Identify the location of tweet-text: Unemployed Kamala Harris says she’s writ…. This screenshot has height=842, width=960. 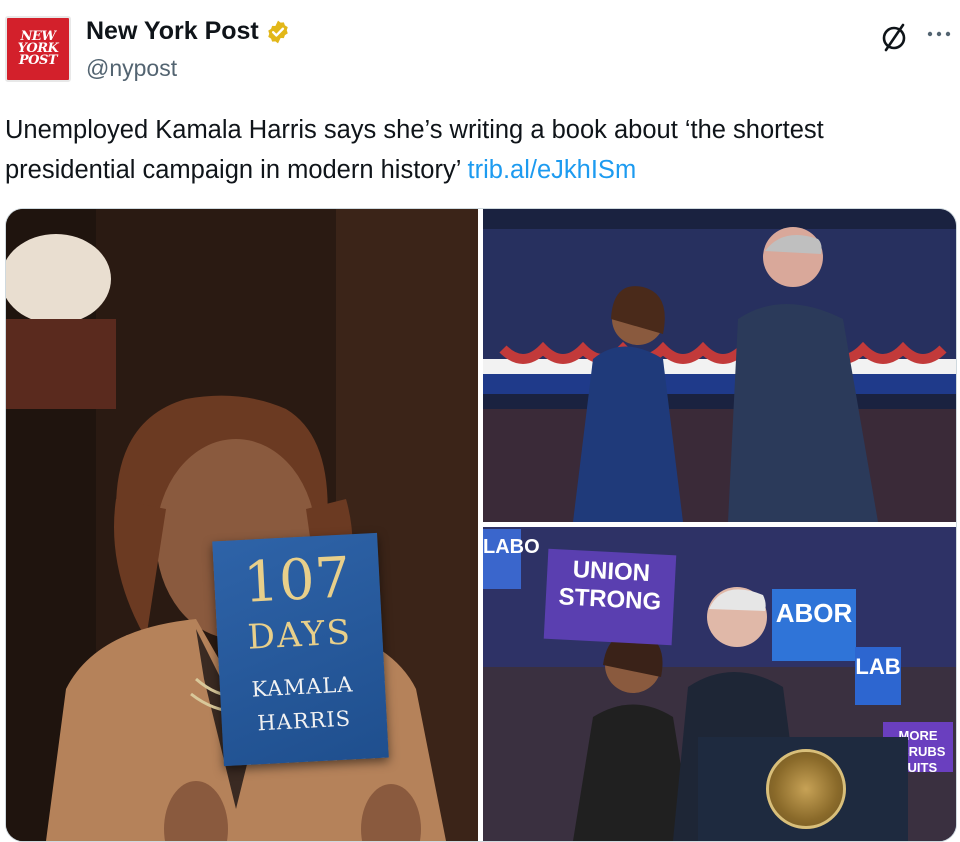
(480, 150).